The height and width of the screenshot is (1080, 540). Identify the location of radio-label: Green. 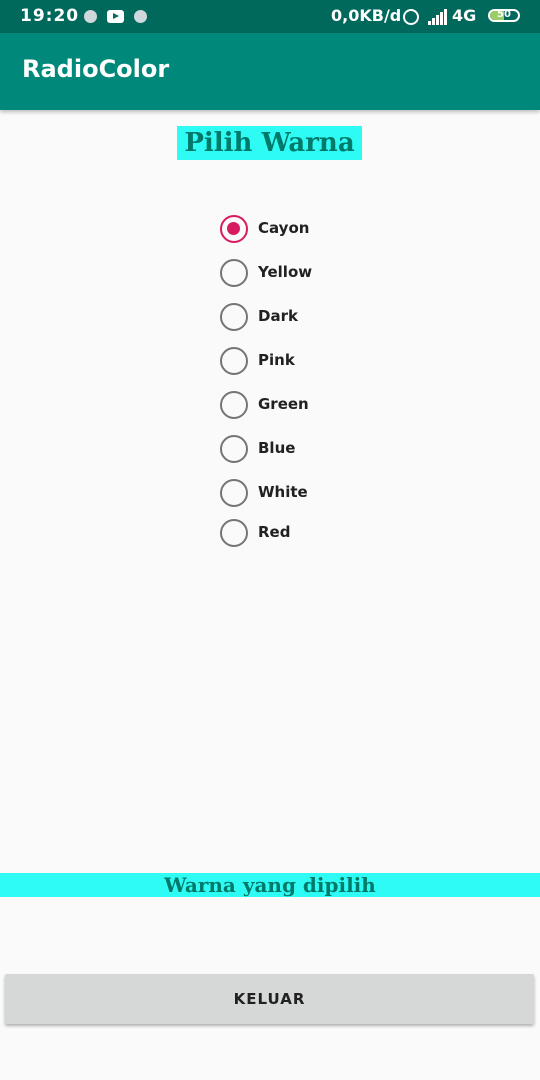
(283, 404).